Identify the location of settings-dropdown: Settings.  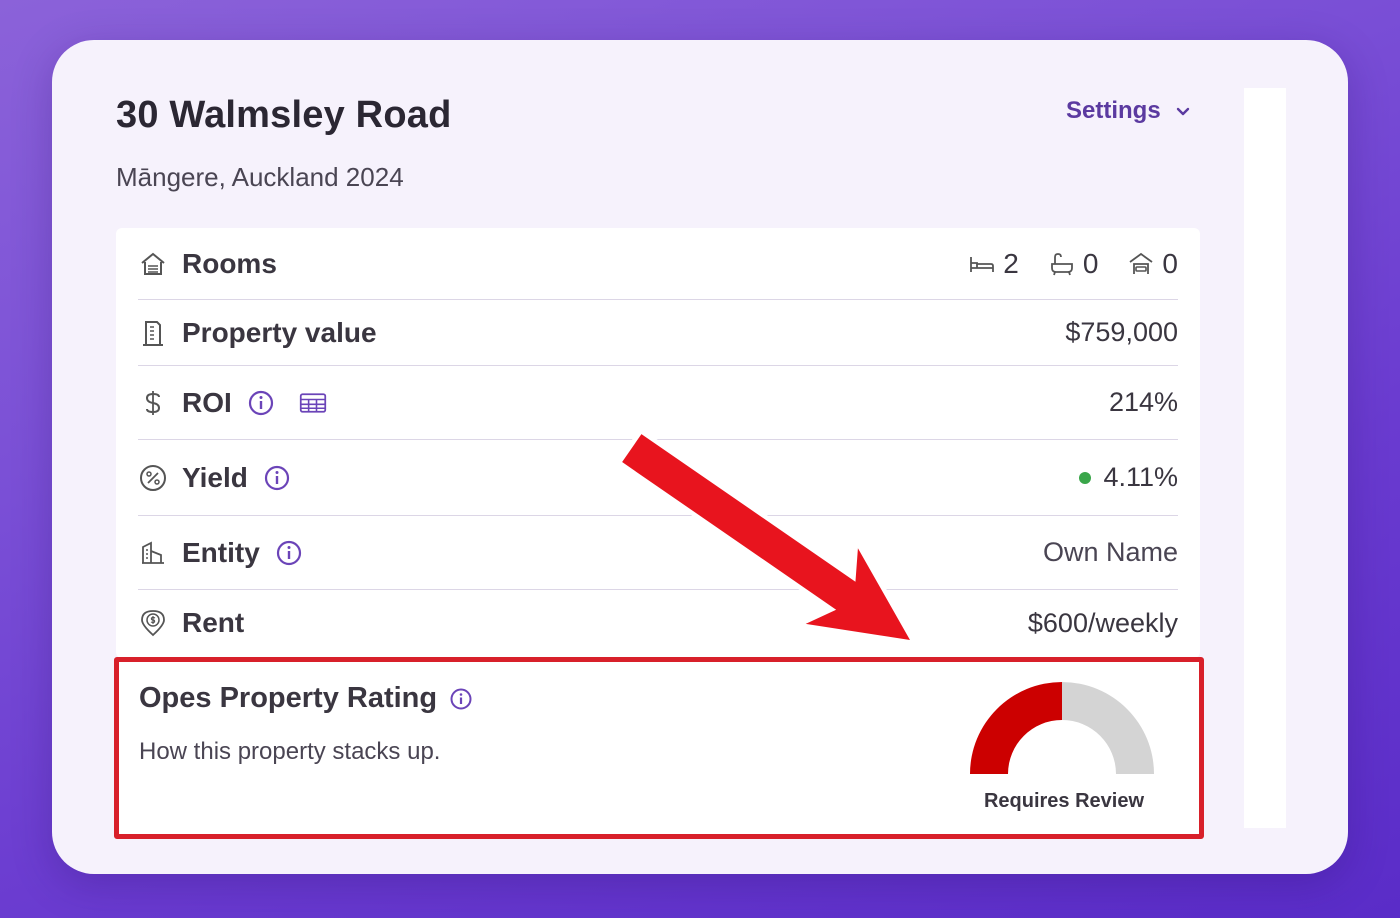
(1128, 111).